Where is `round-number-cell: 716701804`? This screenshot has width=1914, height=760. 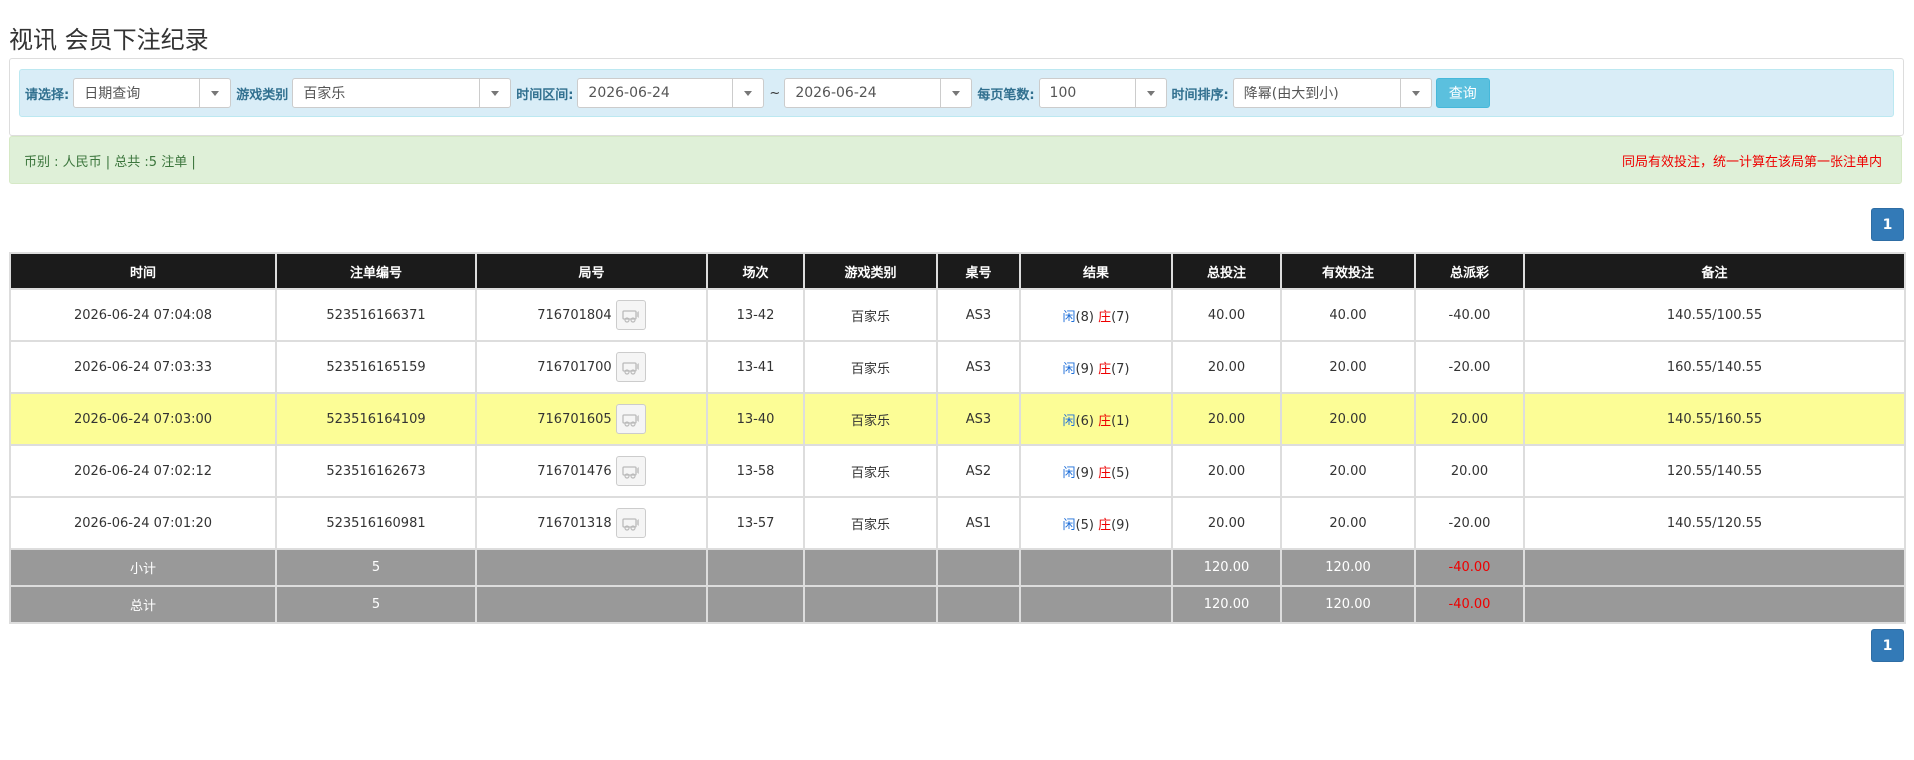 round-number-cell: 716701804 is located at coordinates (591, 315).